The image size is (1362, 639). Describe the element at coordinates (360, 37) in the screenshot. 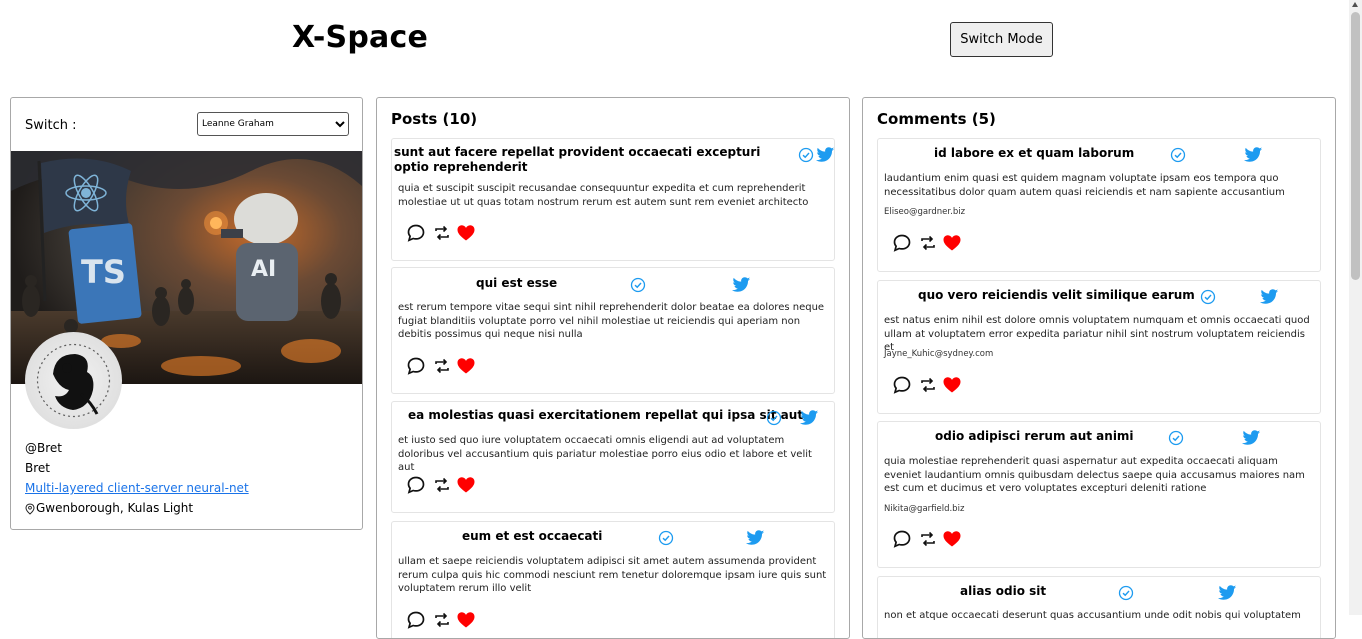

I see `app-title: X-Space` at that location.